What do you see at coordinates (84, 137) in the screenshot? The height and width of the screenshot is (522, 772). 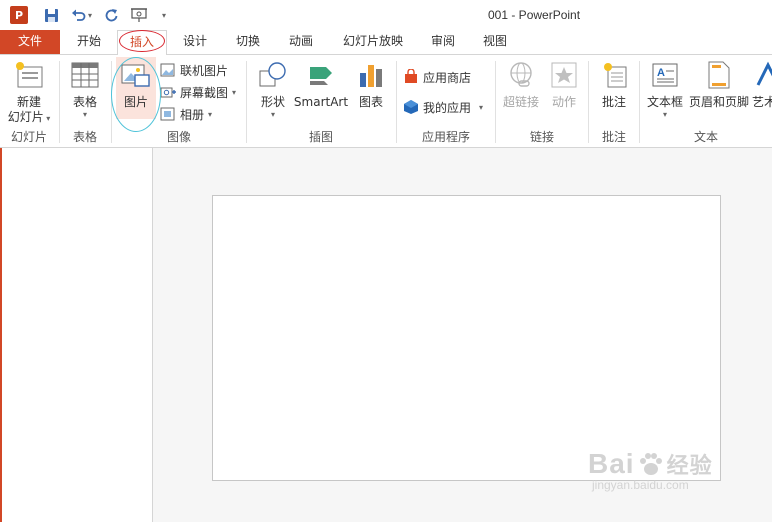 I see `group-label-tables: 表格` at bounding box center [84, 137].